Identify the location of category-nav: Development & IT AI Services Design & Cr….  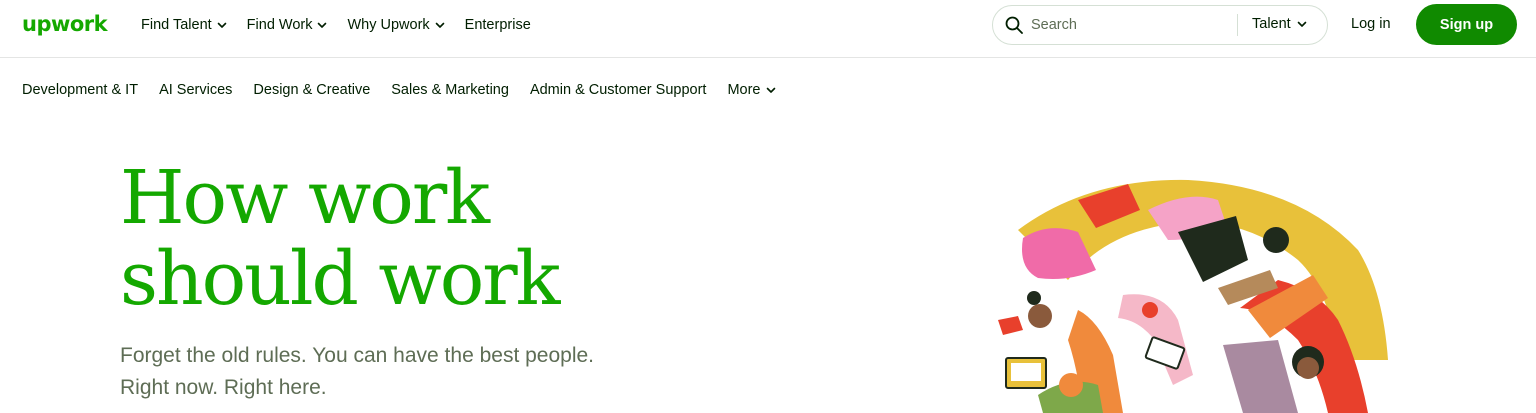
(399, 90).